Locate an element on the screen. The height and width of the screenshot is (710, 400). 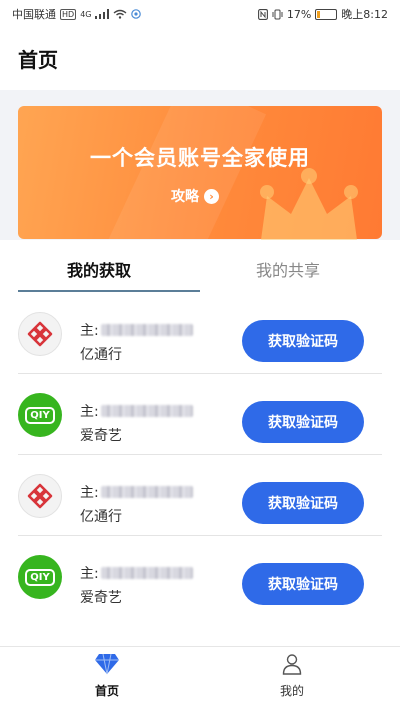
network-label: 4G is located at coordinates (86, 14).